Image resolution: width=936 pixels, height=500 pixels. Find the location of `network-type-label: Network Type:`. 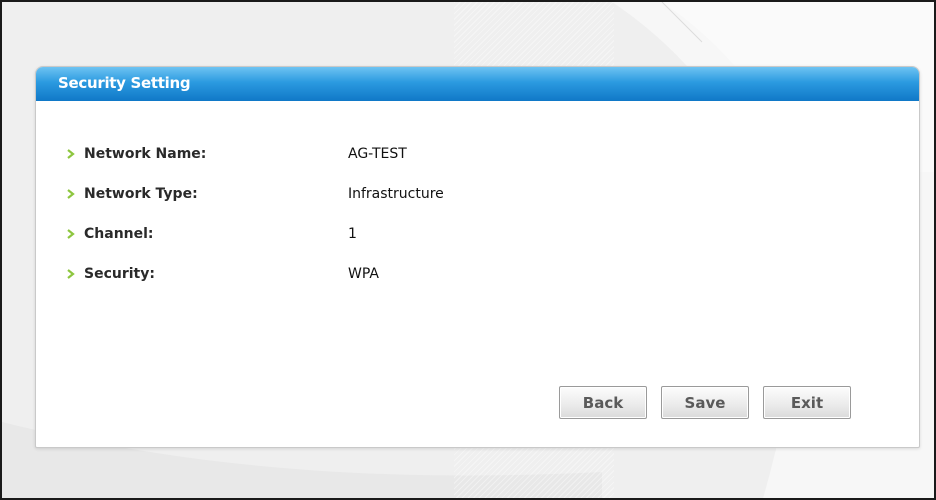

network-type-label: Network Type: is located at coordinates (141, 194).